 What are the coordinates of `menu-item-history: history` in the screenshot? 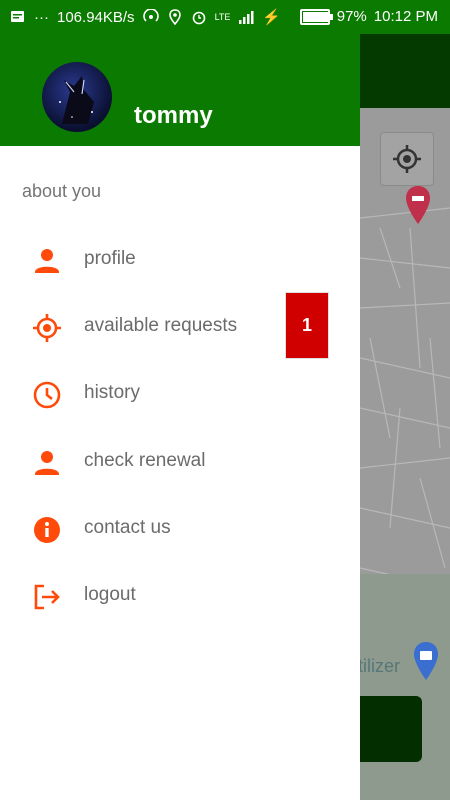 It's located at (180, 394).